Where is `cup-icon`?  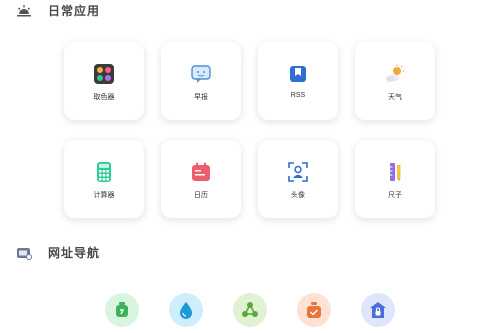
cup-icon is located at coordinates (122, 309).